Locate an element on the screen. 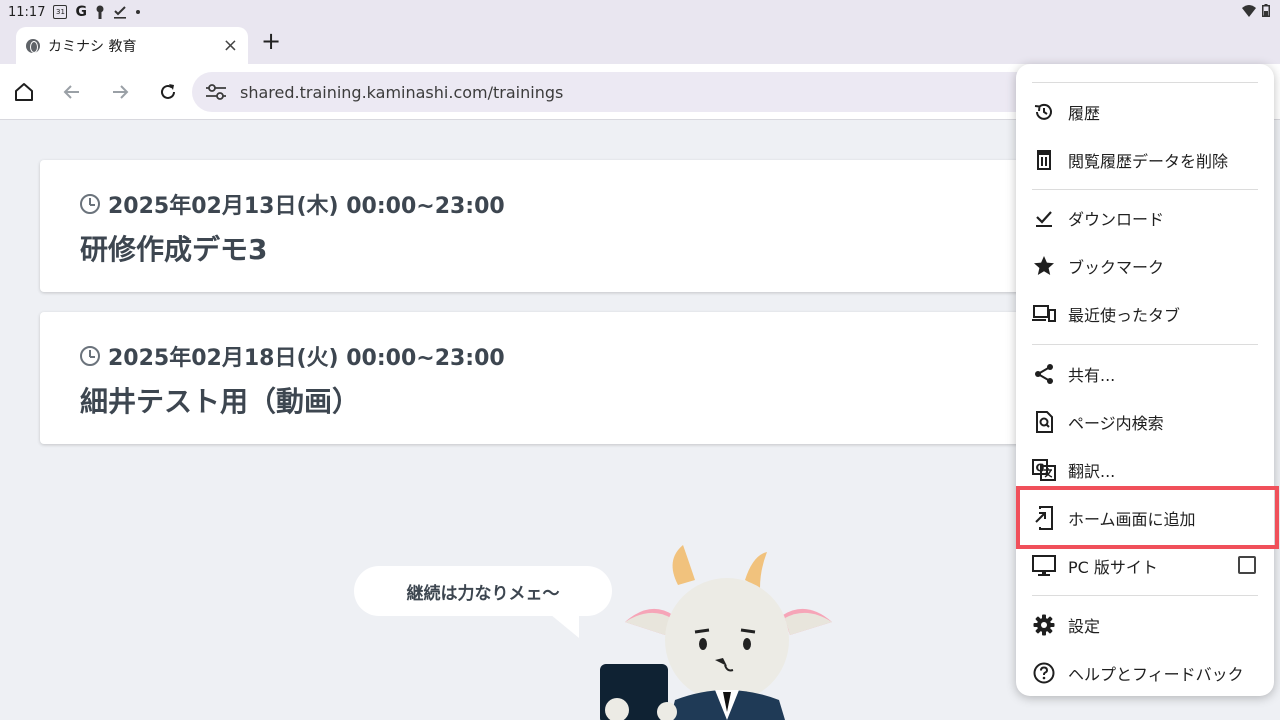 Image resolution: width=1280 pixels, height=720 pixels. menu-item-label: ページ内検索 is located at coordinates (1116, 423).